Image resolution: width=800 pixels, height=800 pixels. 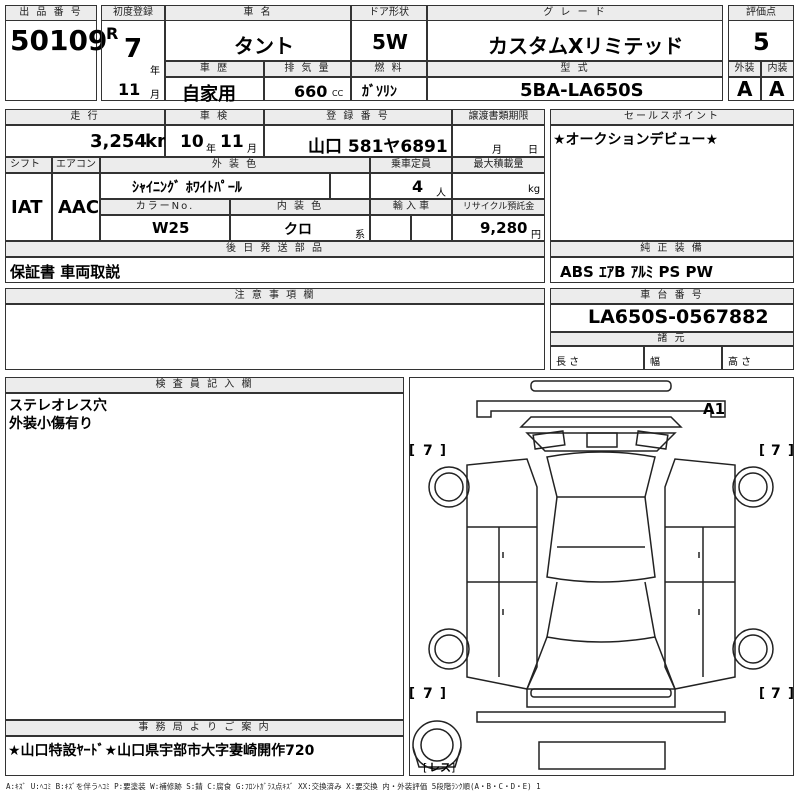 What do you see at coordinates (275, 296) in the screenshot?
I see `notes-label: 注 意 事 項 欄` at bounding box center [275, 296].